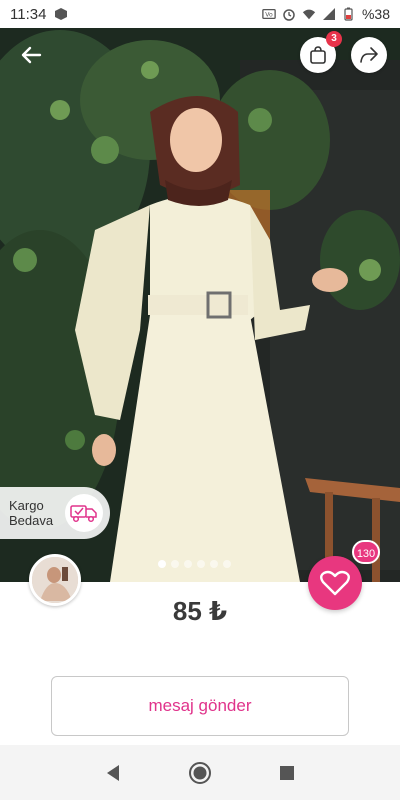 This screenshot has height=800, width=400. What do you see at coordinates (349, 14) in the screenshot?
I see `battery-icon` at bounding box center [349, 14].